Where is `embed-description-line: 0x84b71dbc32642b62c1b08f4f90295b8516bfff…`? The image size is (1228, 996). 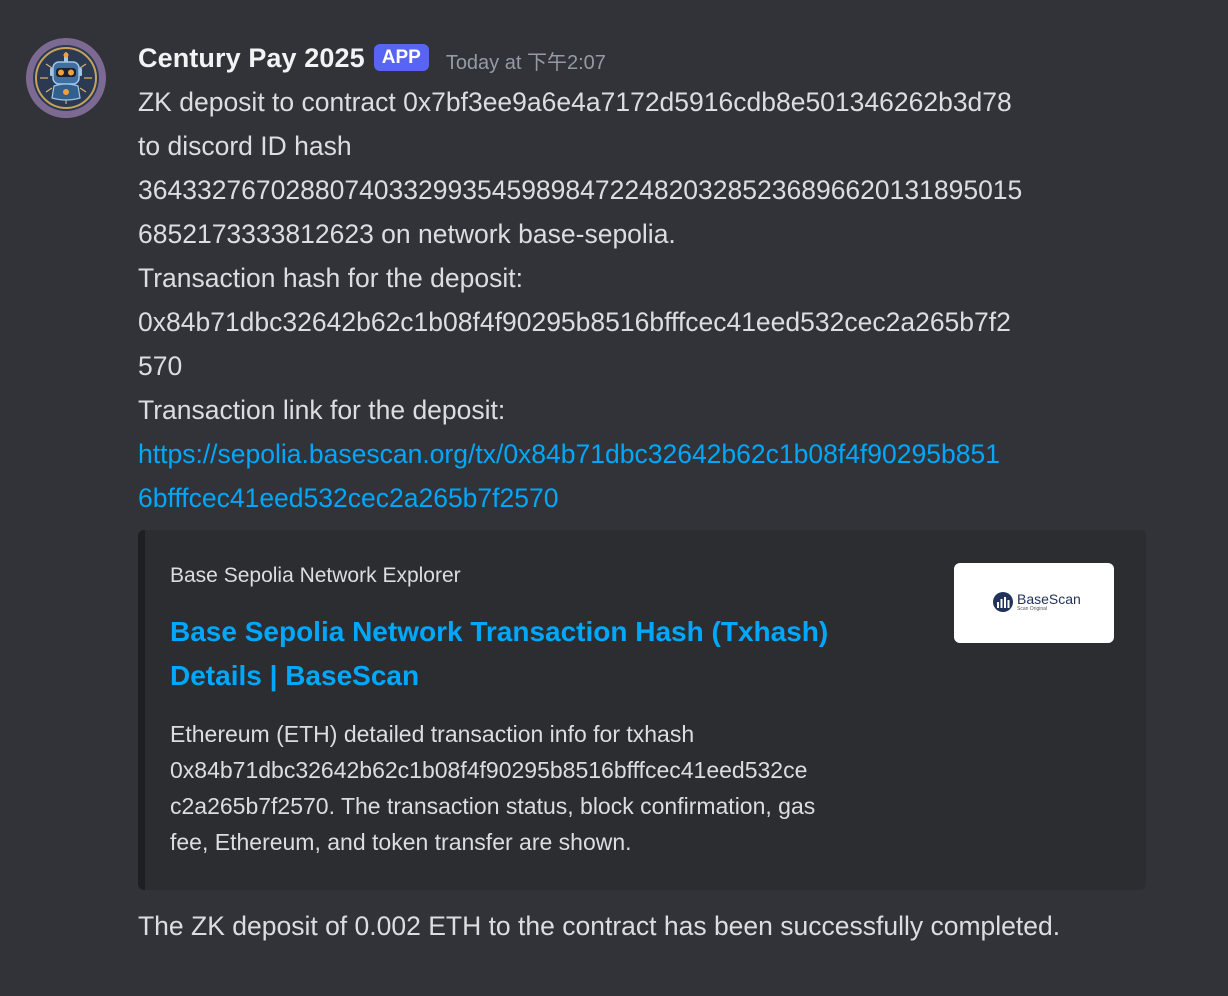 embed-description-line: 0x84b71dbc32642b62c1b08f4f90295b8516bfff… is located at coordinates (489, 770).